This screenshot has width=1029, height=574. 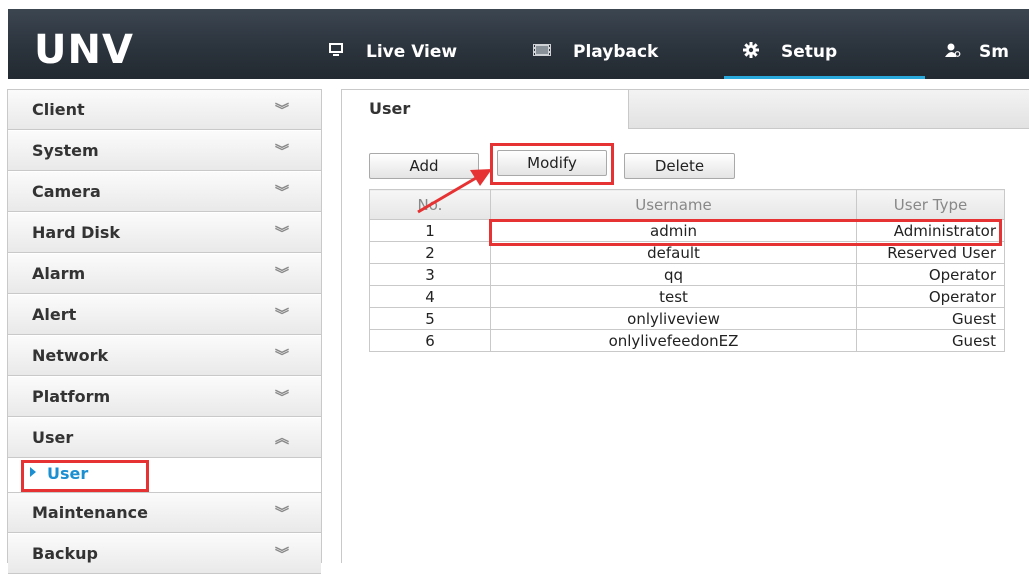 What do you see at coordinates (542, 52) in the screenshot?
I see `film-icon` at bounding box center [542, 52].